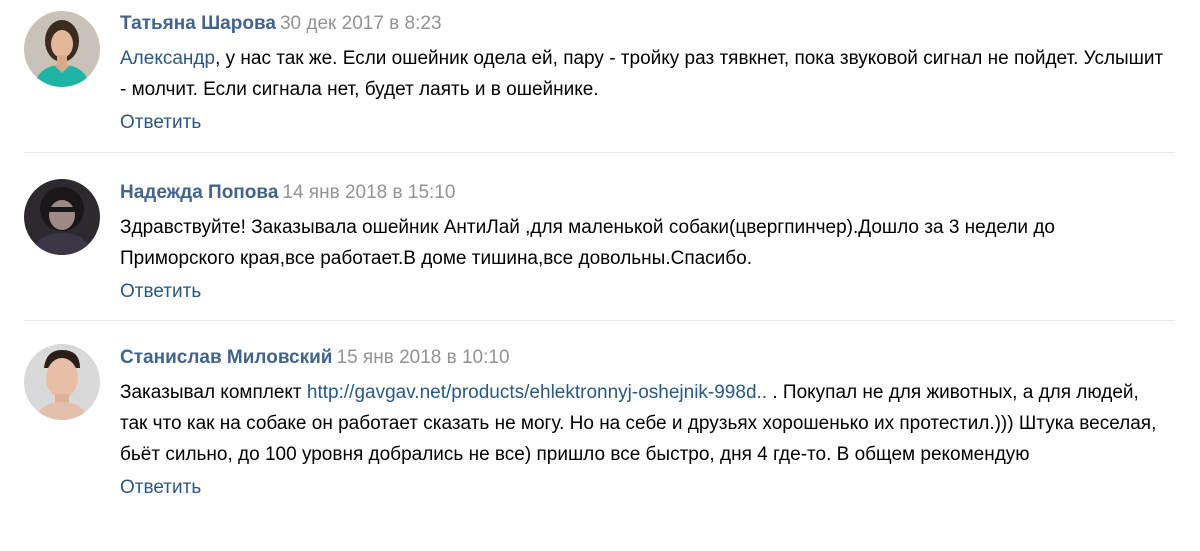 The image size is (1200, 551). I want to click on comment-date: 30 дек 2017 в 8:23, so click(361, 23).